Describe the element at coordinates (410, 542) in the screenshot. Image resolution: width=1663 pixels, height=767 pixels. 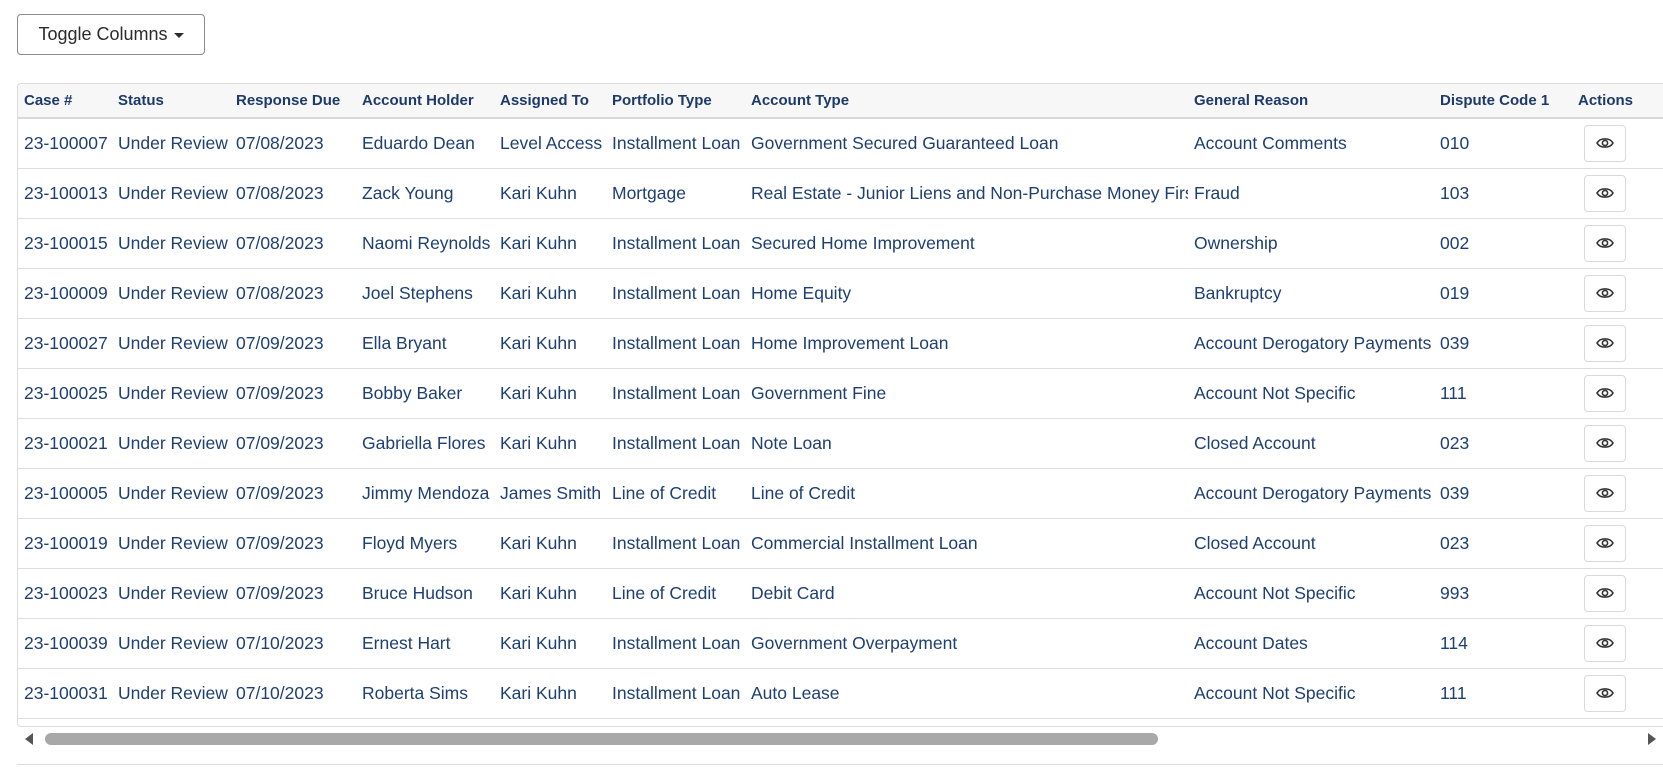
I see `cell-account-holder: Floyd Myers` at that location.